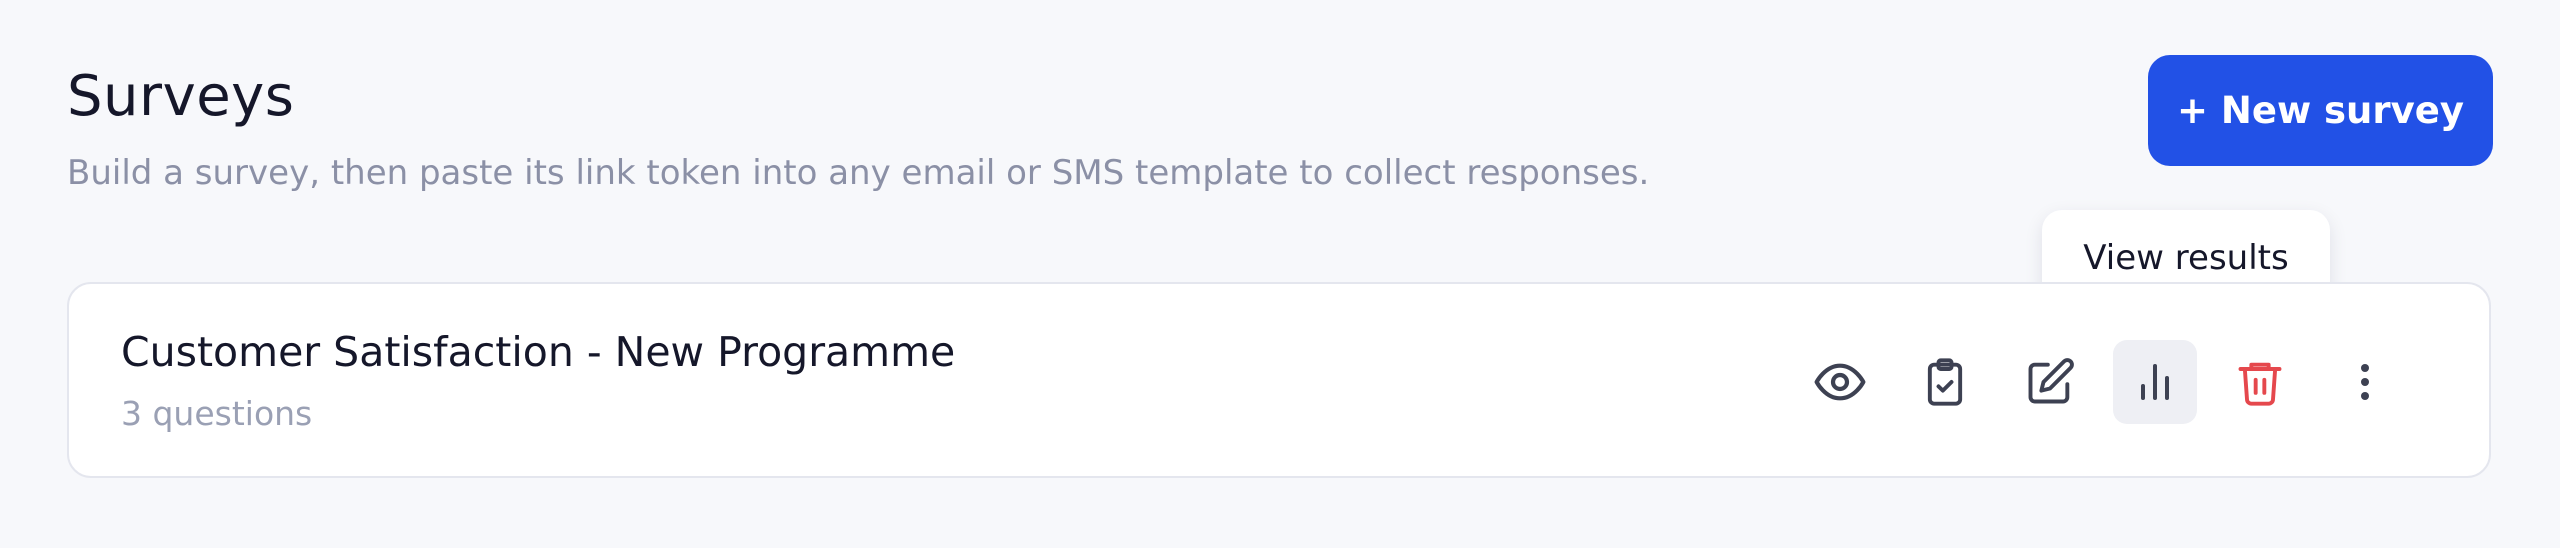  I want to click on trash-icon, so click(2260, 384).